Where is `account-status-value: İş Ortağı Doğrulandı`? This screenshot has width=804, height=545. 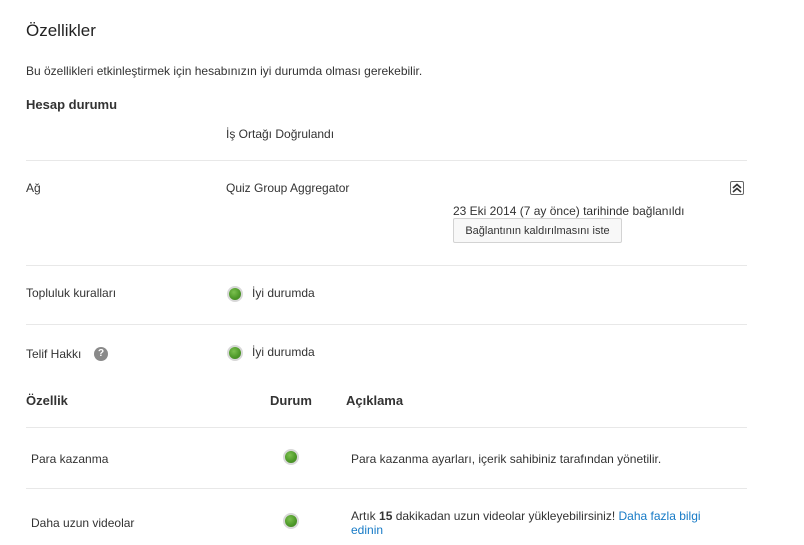 account-status-value: İş Ortağı Doğrulandı is located at coordinates (280, 134).